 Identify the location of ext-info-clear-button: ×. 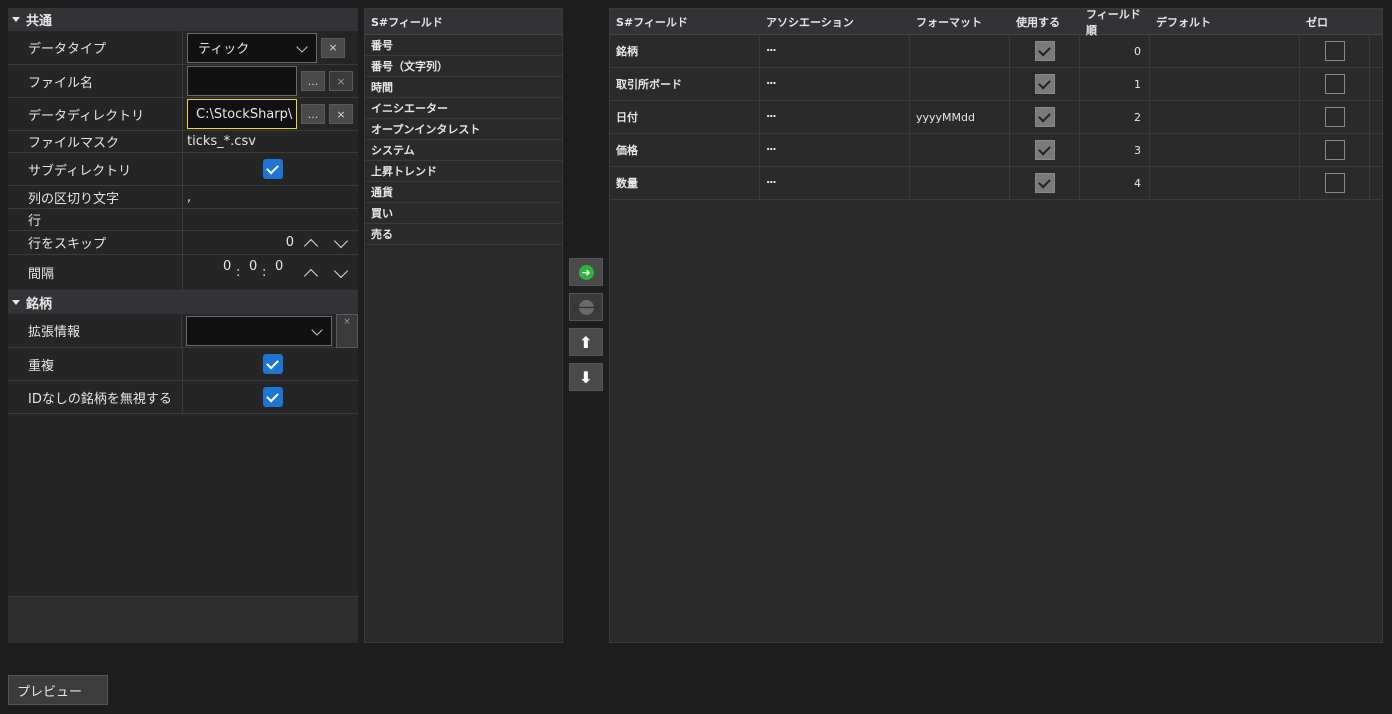
(347, 330).